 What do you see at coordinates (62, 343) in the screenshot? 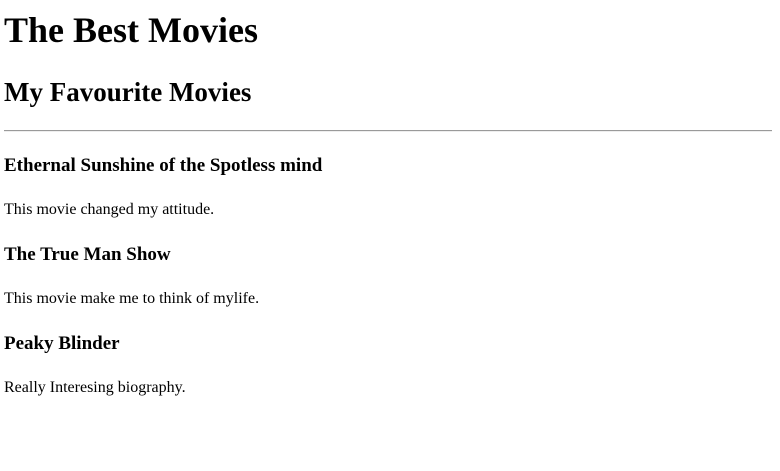
I see `movie-title: Peaky Blinder` at bounding box center [62, 343].